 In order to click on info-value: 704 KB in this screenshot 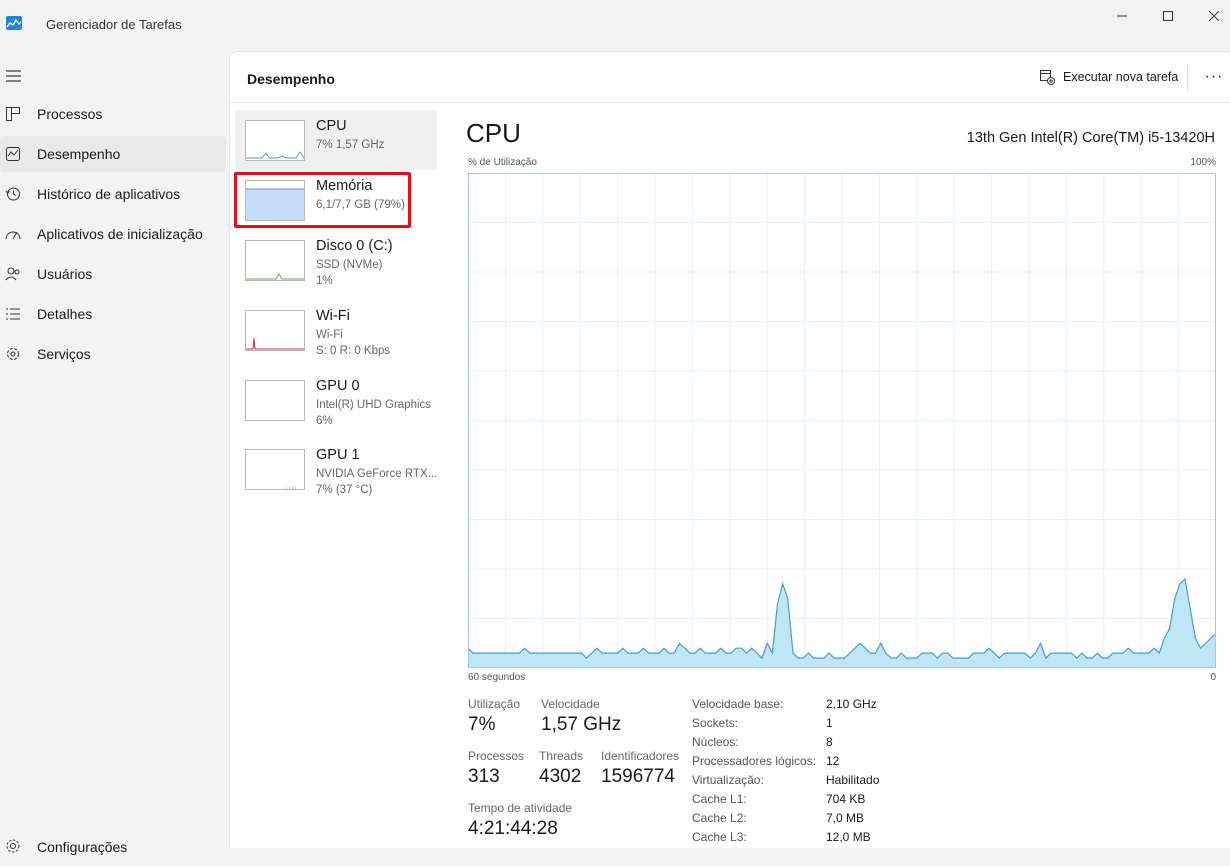, I will do `click(846, 799)`.